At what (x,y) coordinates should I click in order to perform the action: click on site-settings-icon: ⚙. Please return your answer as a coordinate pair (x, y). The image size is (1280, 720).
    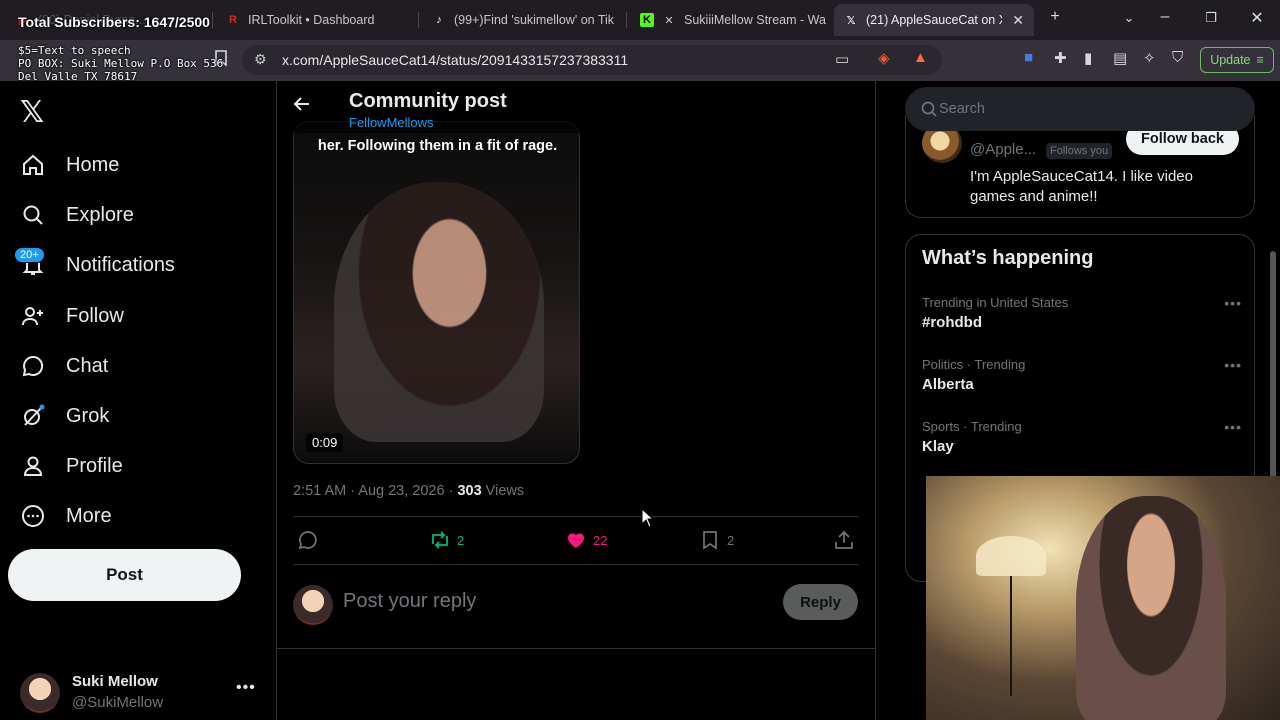
    Looking at the image, I should click on (260, 59).